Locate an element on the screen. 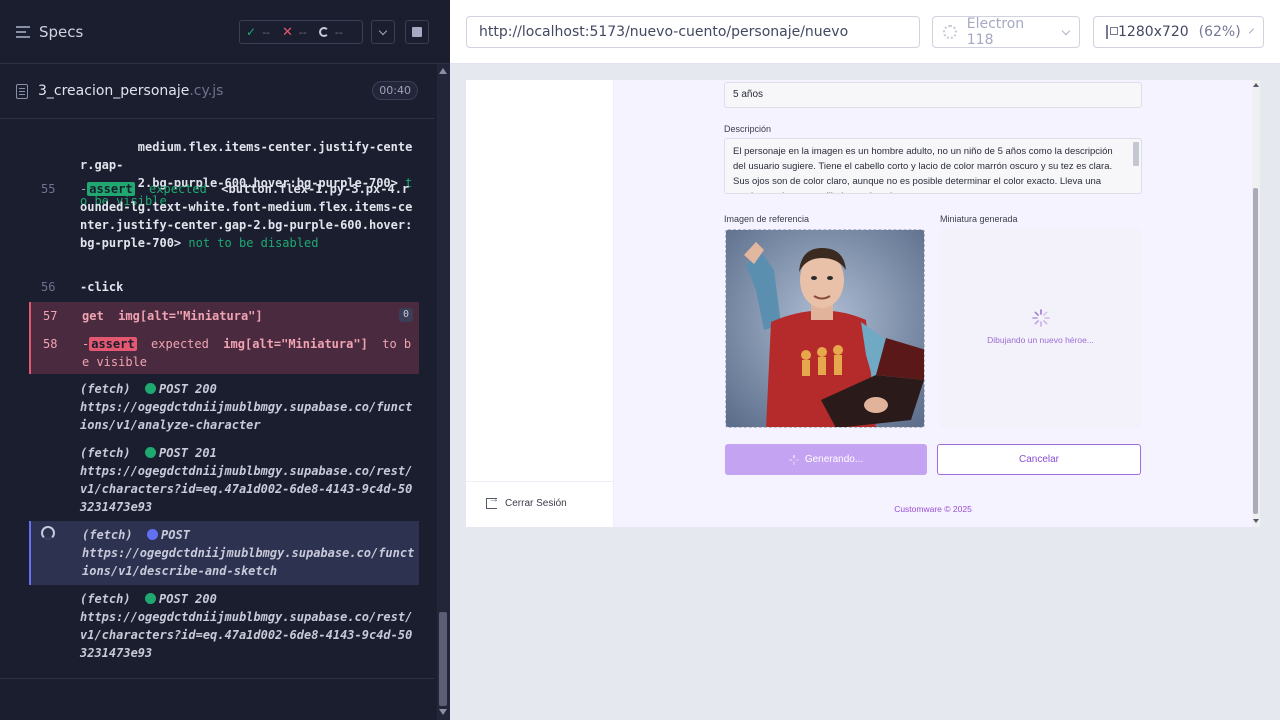 The height and width of the screenshot is (720, 1280). stop-button is located at coordinates (417, 32).